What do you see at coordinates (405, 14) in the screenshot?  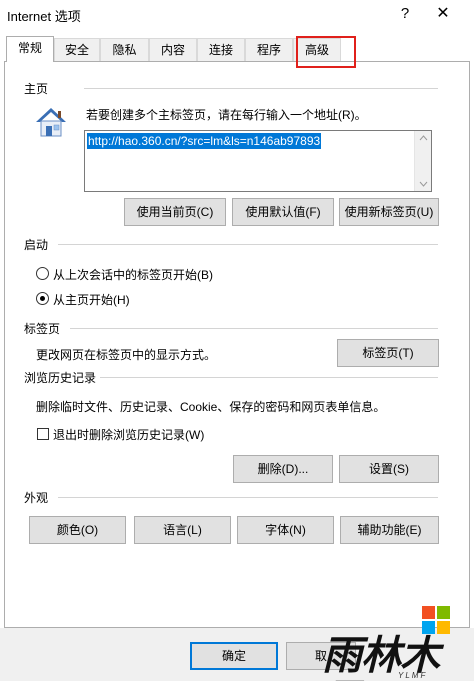 I see `help-button: ?` at bounding box center [405, 14].